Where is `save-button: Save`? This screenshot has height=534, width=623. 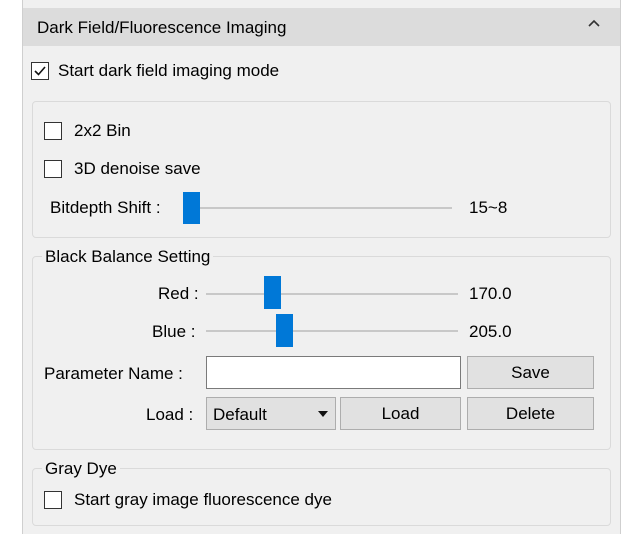
save-button: Save is located at coordinates (530, 372).